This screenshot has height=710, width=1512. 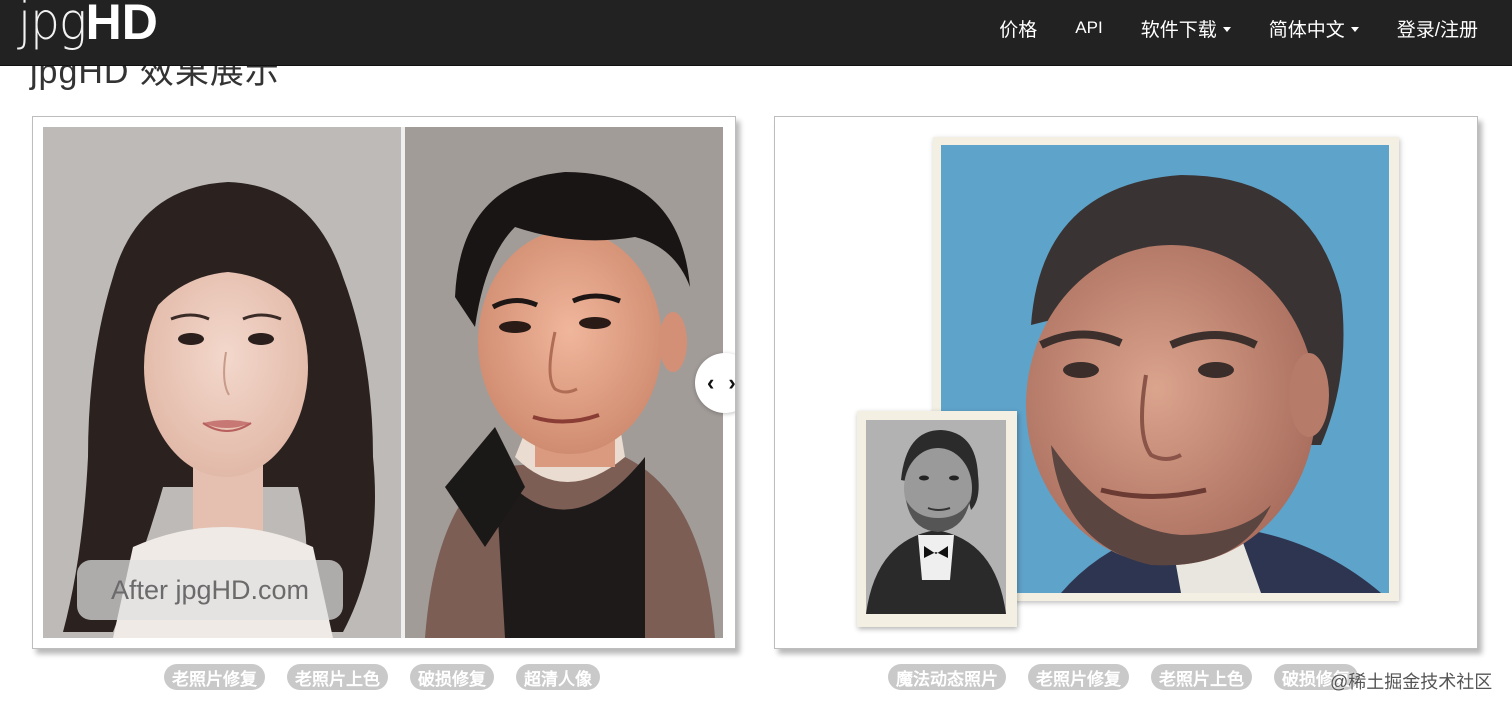 I want to click on source-watermark: @稀土掘金技术社区, so click(x=1411, y=682).